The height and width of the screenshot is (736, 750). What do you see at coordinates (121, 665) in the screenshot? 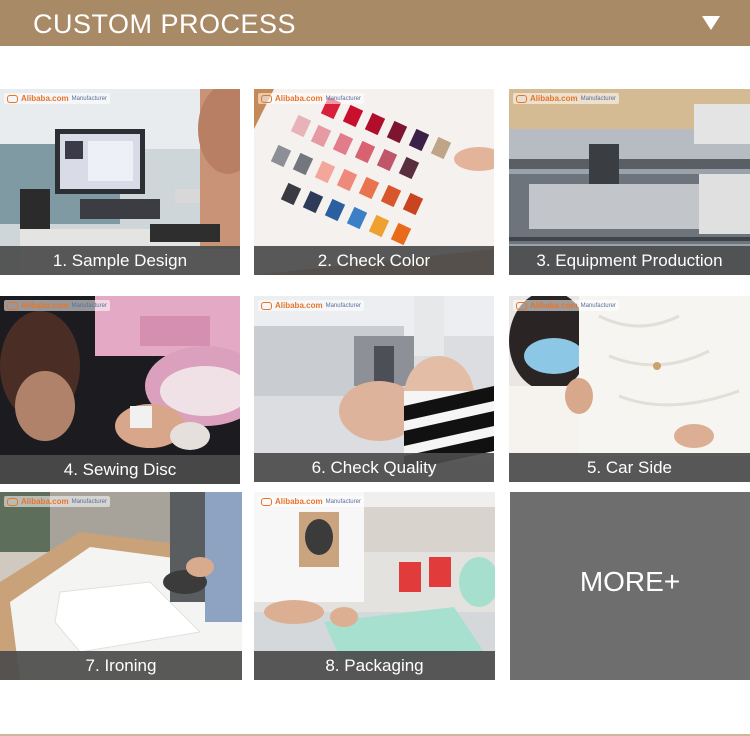
I see `step-caption: 7. Ironing` at bounding box center [121, 665].